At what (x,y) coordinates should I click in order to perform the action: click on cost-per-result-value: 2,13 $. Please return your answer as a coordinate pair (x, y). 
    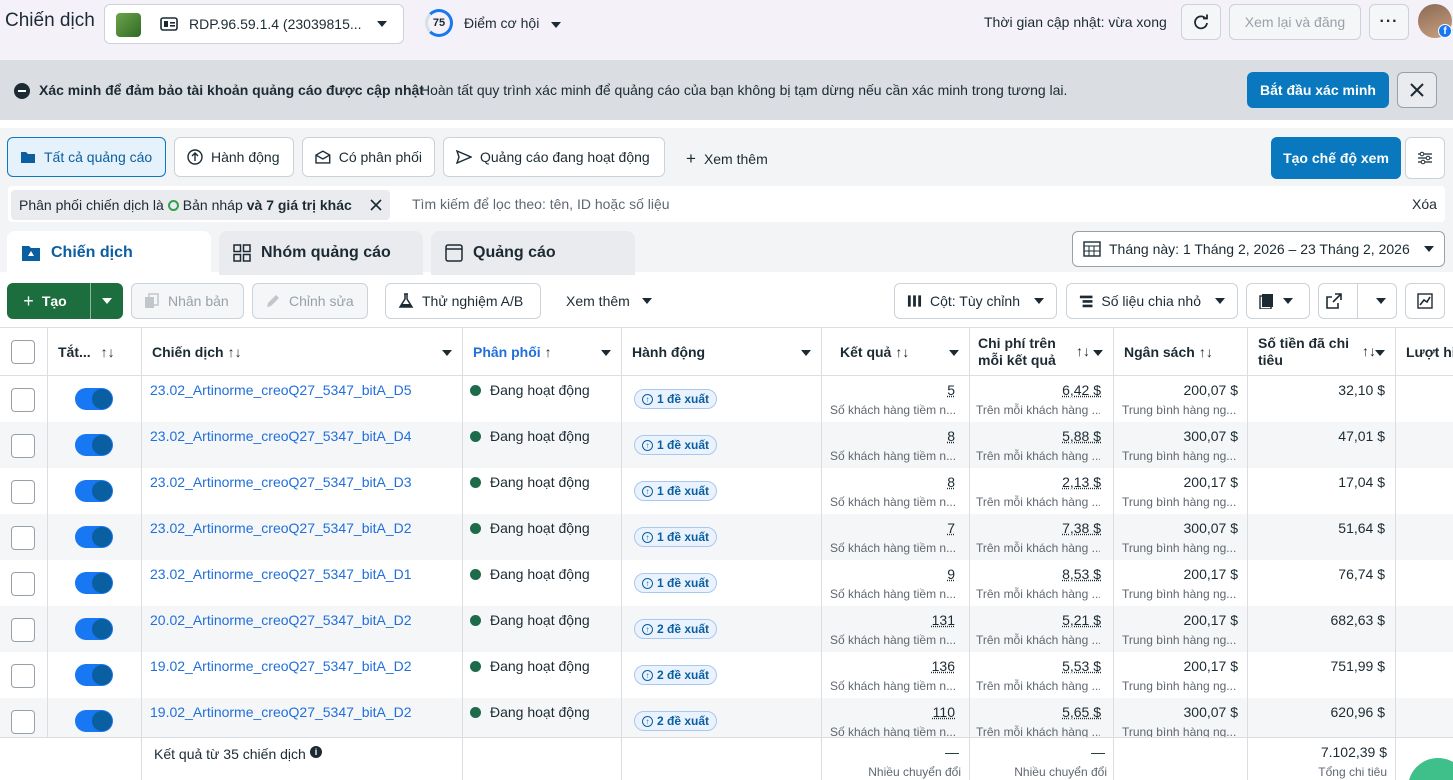
    Looking at the image, I should click on (1081, 482).